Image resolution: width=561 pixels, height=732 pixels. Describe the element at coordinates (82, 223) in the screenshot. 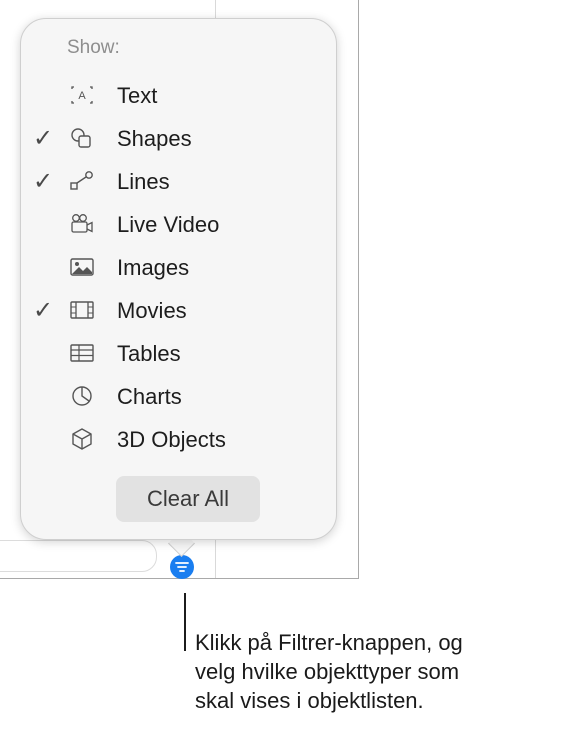

I see `live-video-icon` at that location.